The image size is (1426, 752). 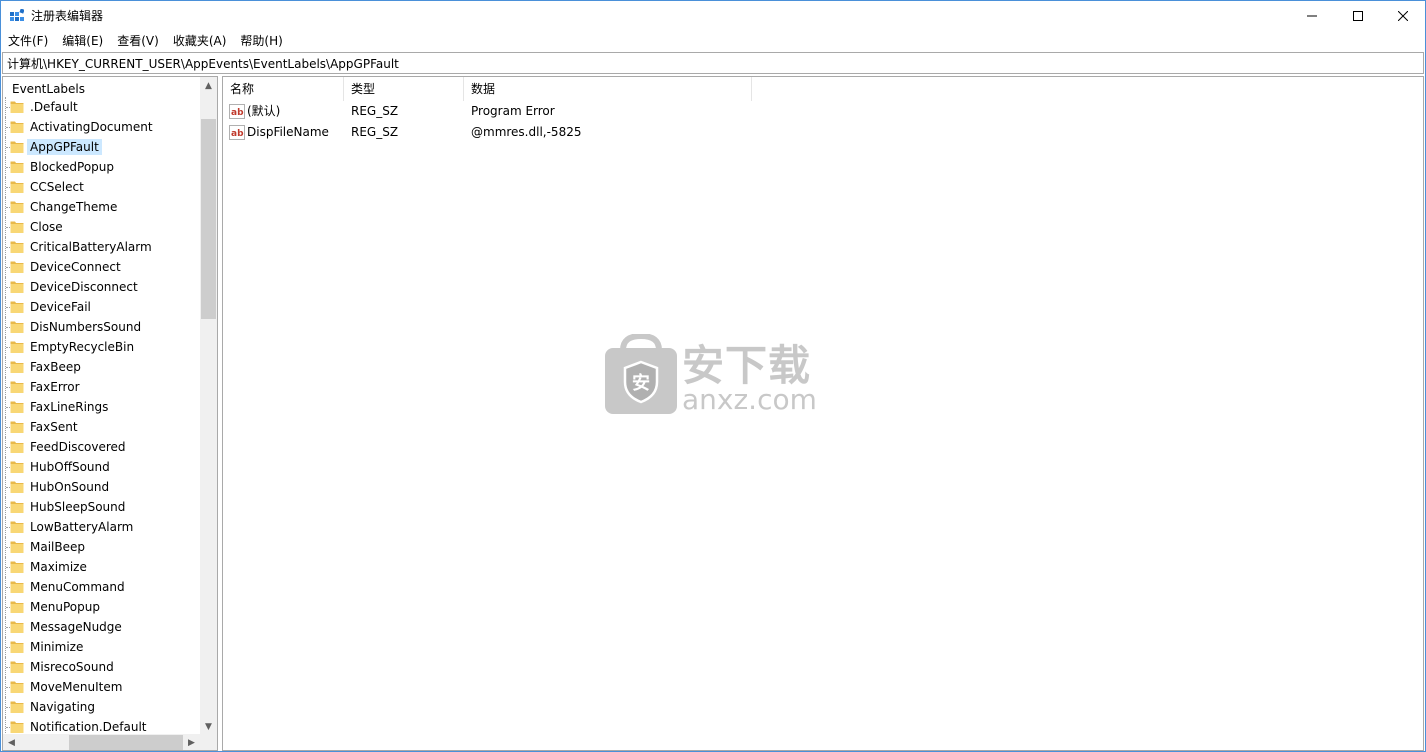 What do you see at coordinates (608, 89) in the screenshot?
I see `column-header-data: 数据` at bounding box center [608, 89].